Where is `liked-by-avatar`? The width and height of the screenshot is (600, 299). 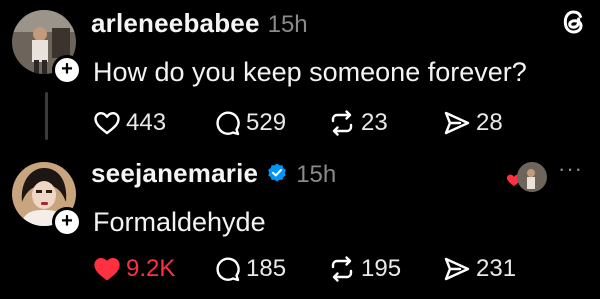
liked-by-avatar is located at coordinates (532, 177).